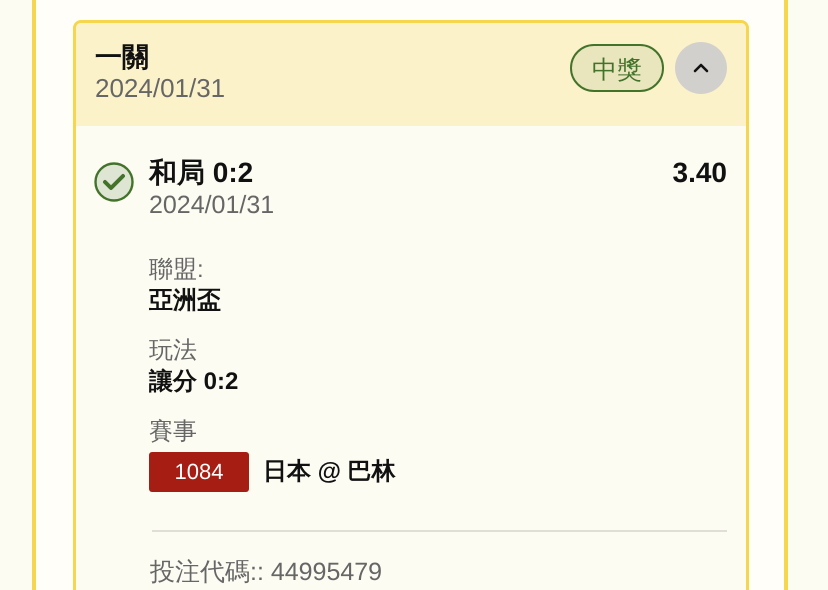 The image size is (828, 590). Describe the element at coordinates (185, 301) in the screenshot. I see `field-value: 亞洲盃` at that location.